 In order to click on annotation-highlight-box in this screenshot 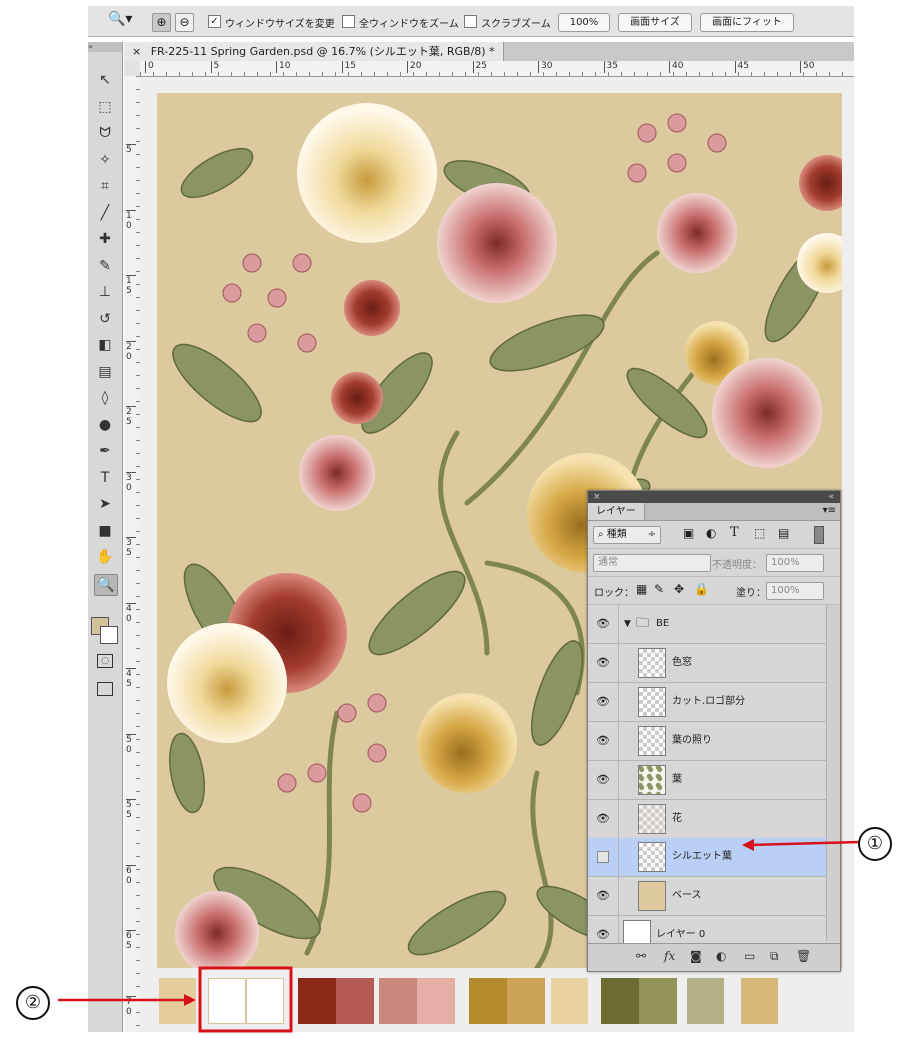, I will do `click(245, 999)`.